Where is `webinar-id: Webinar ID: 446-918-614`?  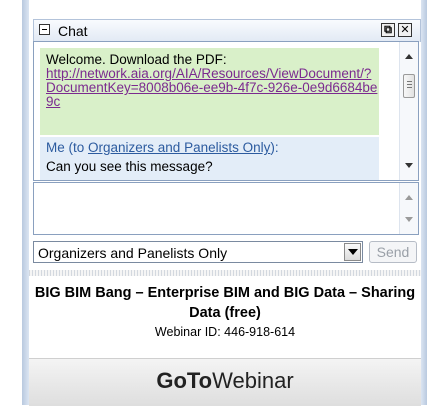
webinar-id: Webinar ID: 446-918-614 is located at coordinates (225, 332).